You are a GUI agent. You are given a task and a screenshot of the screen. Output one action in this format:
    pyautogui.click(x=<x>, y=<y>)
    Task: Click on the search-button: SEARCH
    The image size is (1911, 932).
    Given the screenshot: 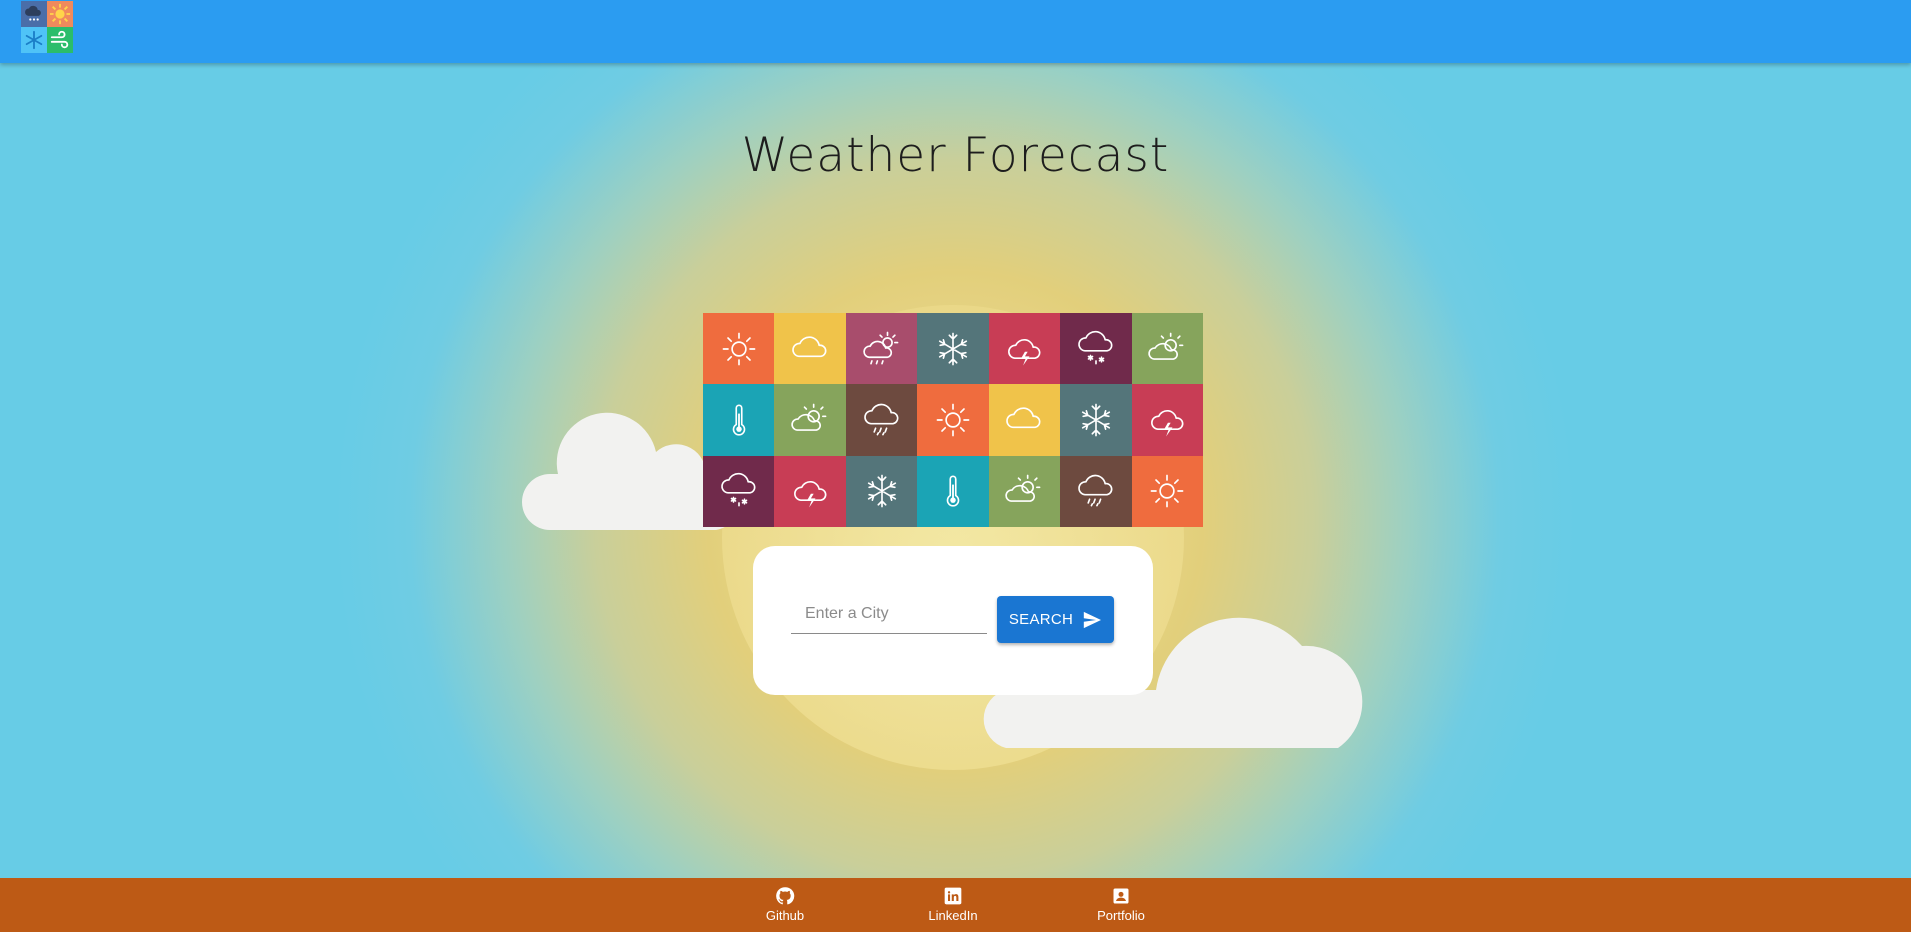 What is the action you would take?
    pyautogui.click(x=1055, y=619)
    